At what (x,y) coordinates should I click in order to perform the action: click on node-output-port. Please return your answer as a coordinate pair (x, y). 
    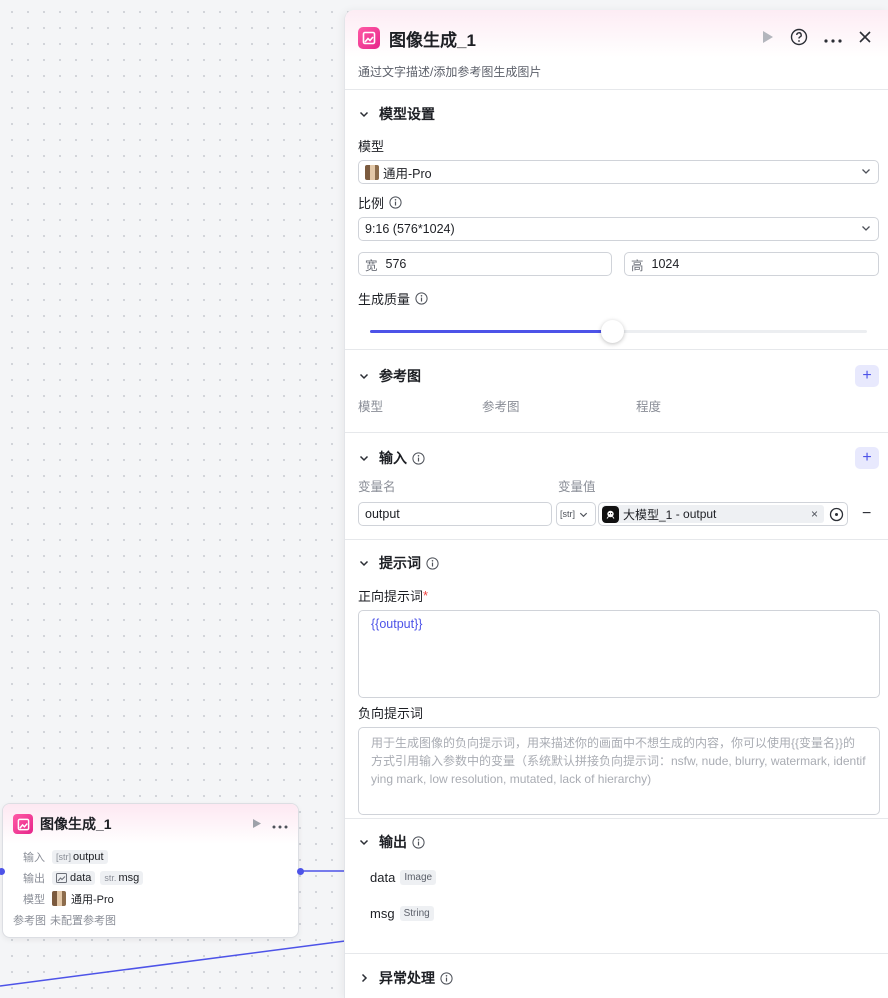
    Looking at the image, I should click on (300, 871).